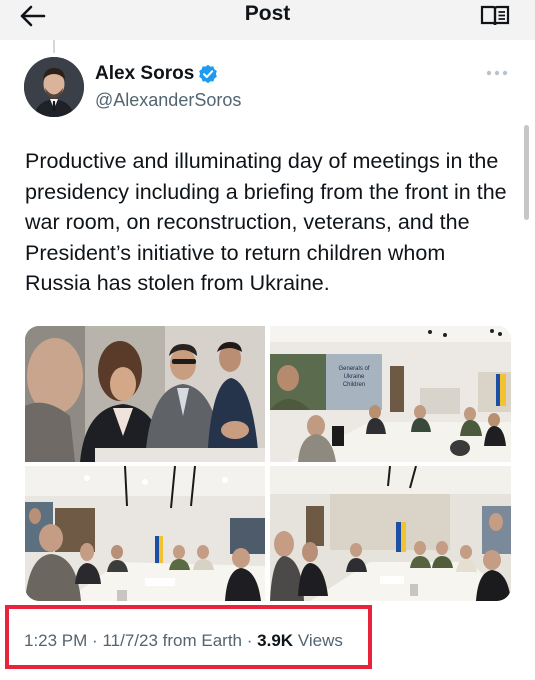  What do you see at coordinates (267, 13) in the screenshot?
I see `page-title: Post` at bounding box center [267, 13].